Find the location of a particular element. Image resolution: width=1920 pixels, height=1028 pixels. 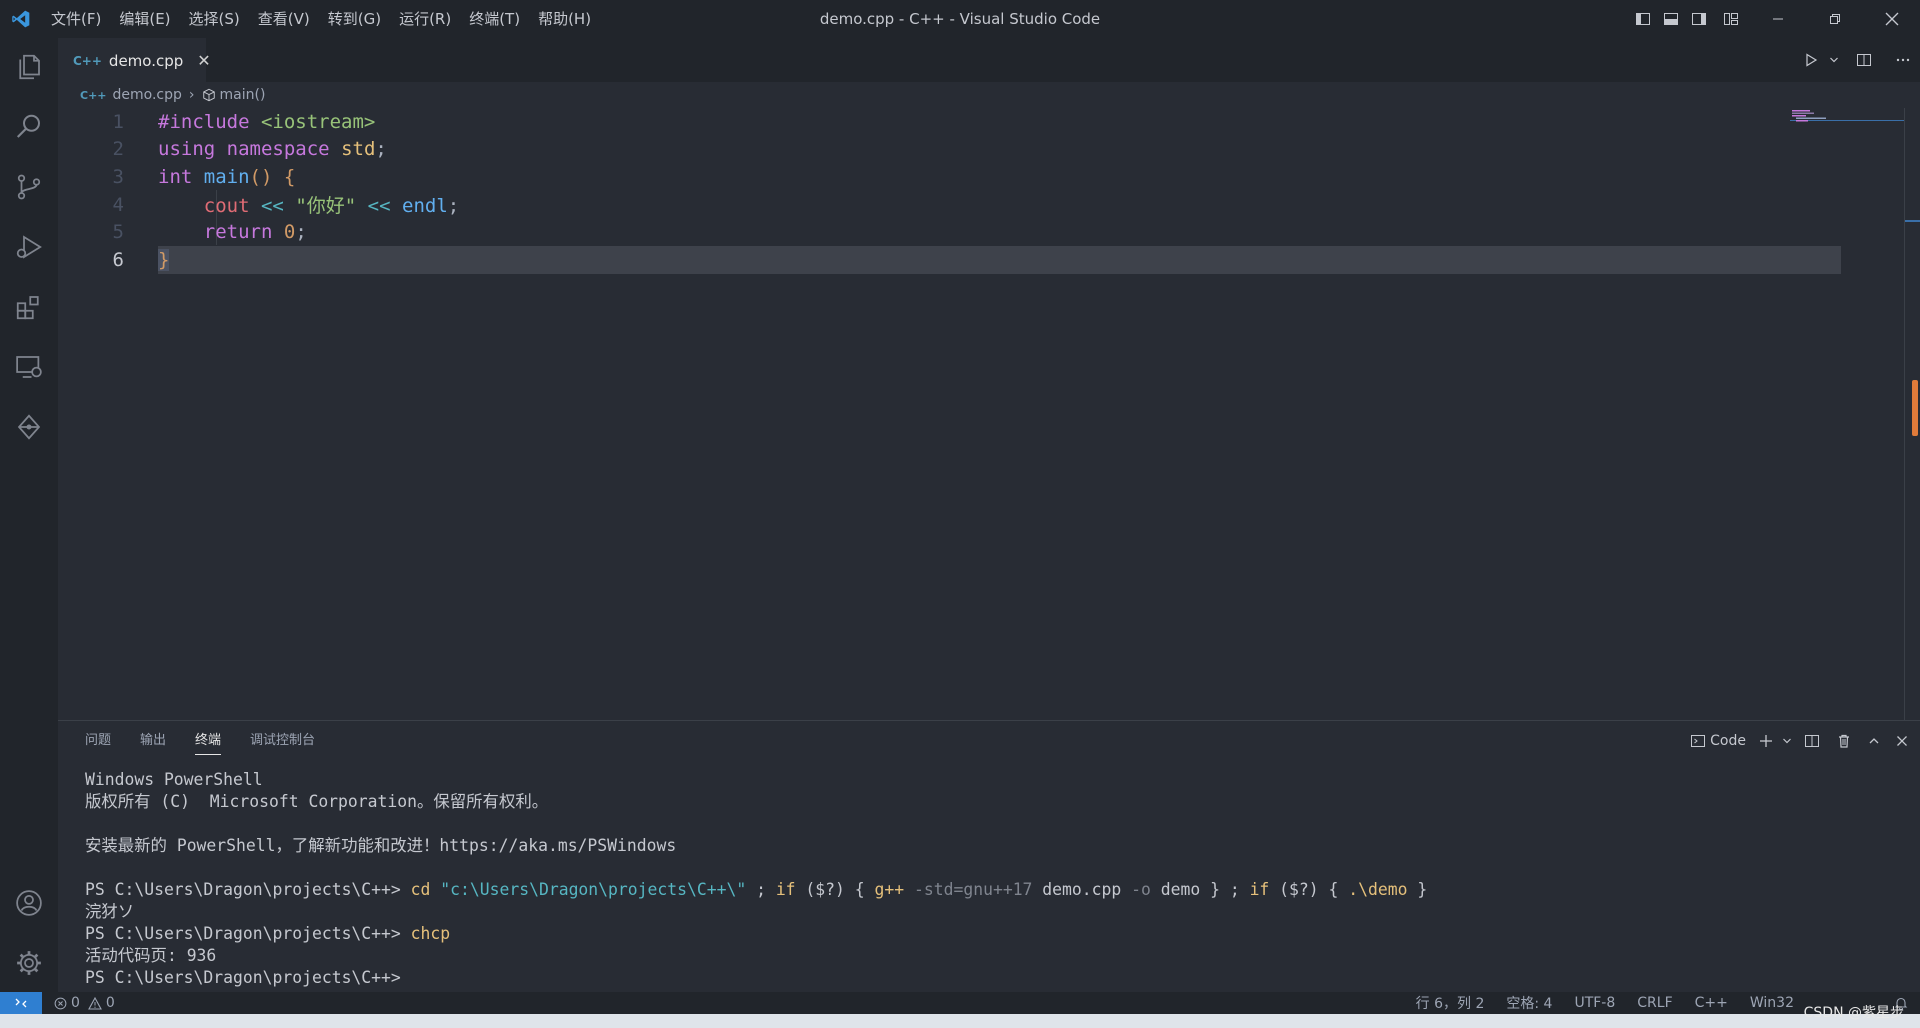

tab-output: 输出 is located at coordinates (153, 741).